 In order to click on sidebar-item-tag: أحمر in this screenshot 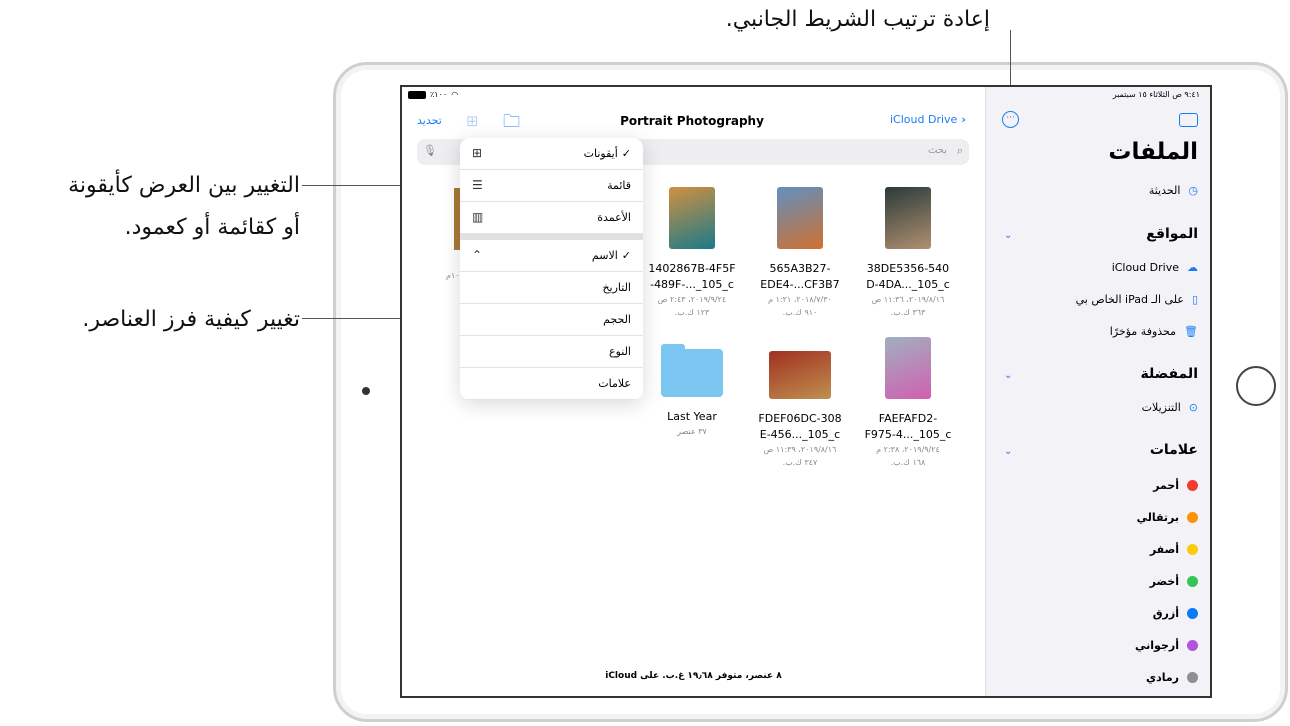, I will do `click(1175, 485)`.